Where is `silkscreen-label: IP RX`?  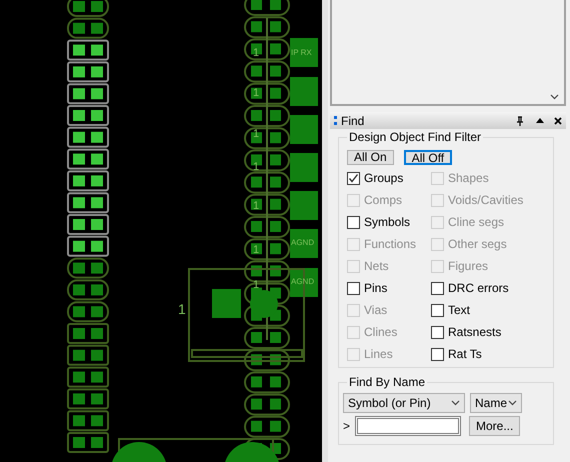 silkscreen-label: IP RX is located at coordinates (301, 52).